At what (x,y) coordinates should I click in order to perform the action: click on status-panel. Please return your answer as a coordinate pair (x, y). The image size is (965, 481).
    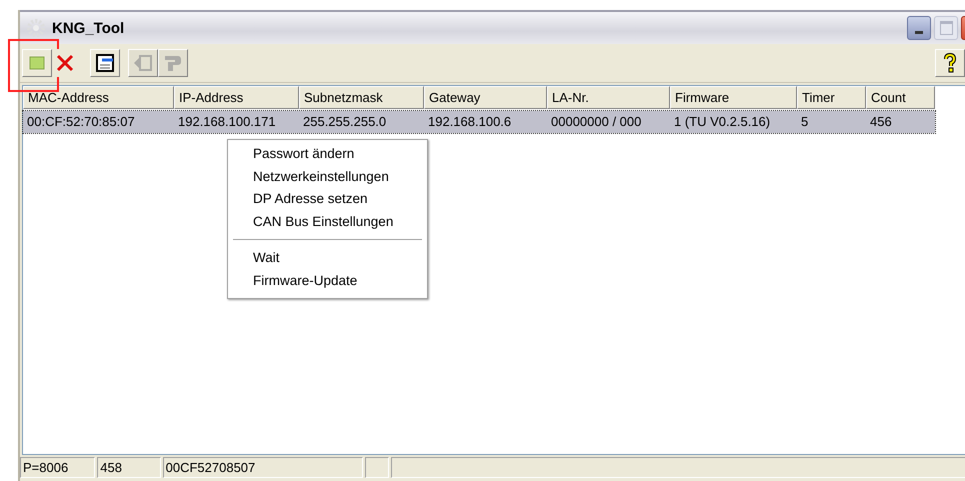
    Looking at the image, I should click on (377, 467).